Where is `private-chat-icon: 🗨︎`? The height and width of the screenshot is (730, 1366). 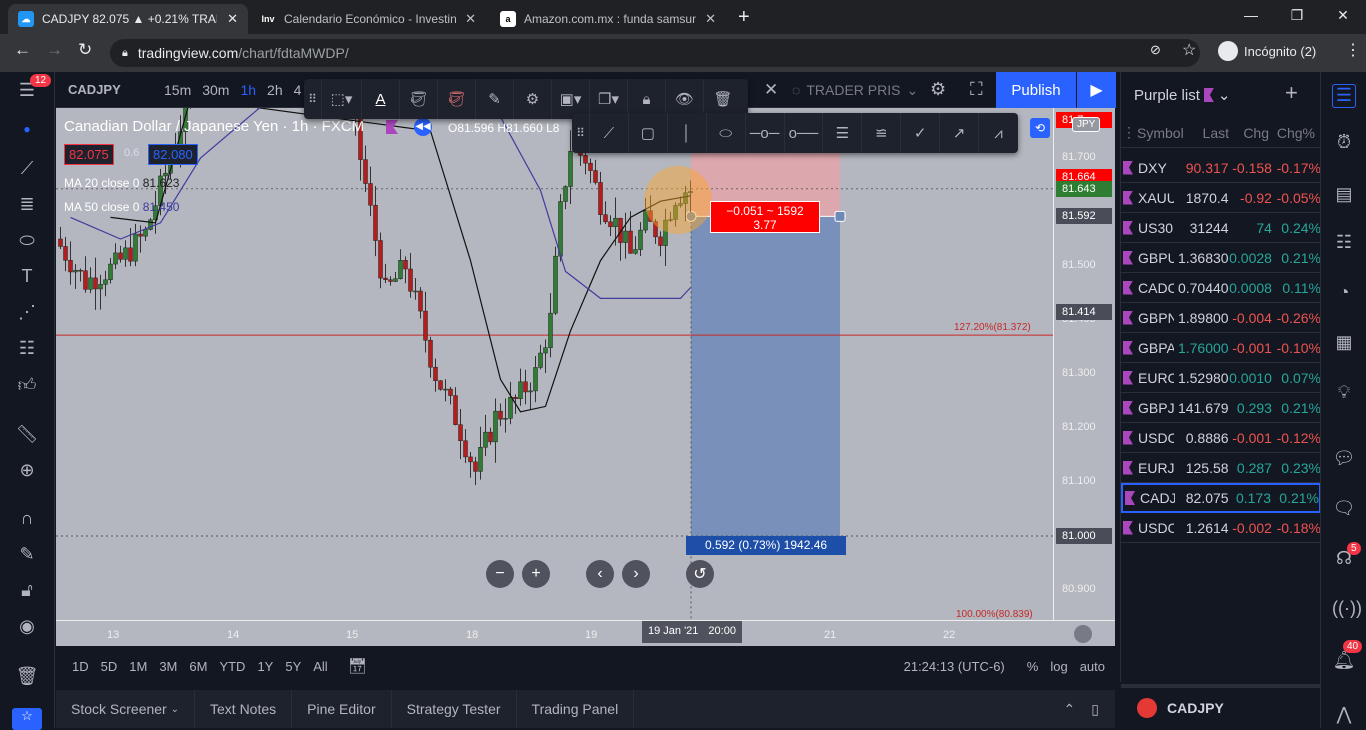
private-chat-icon: 🗨︎ is located at coordinates (1344, 510).